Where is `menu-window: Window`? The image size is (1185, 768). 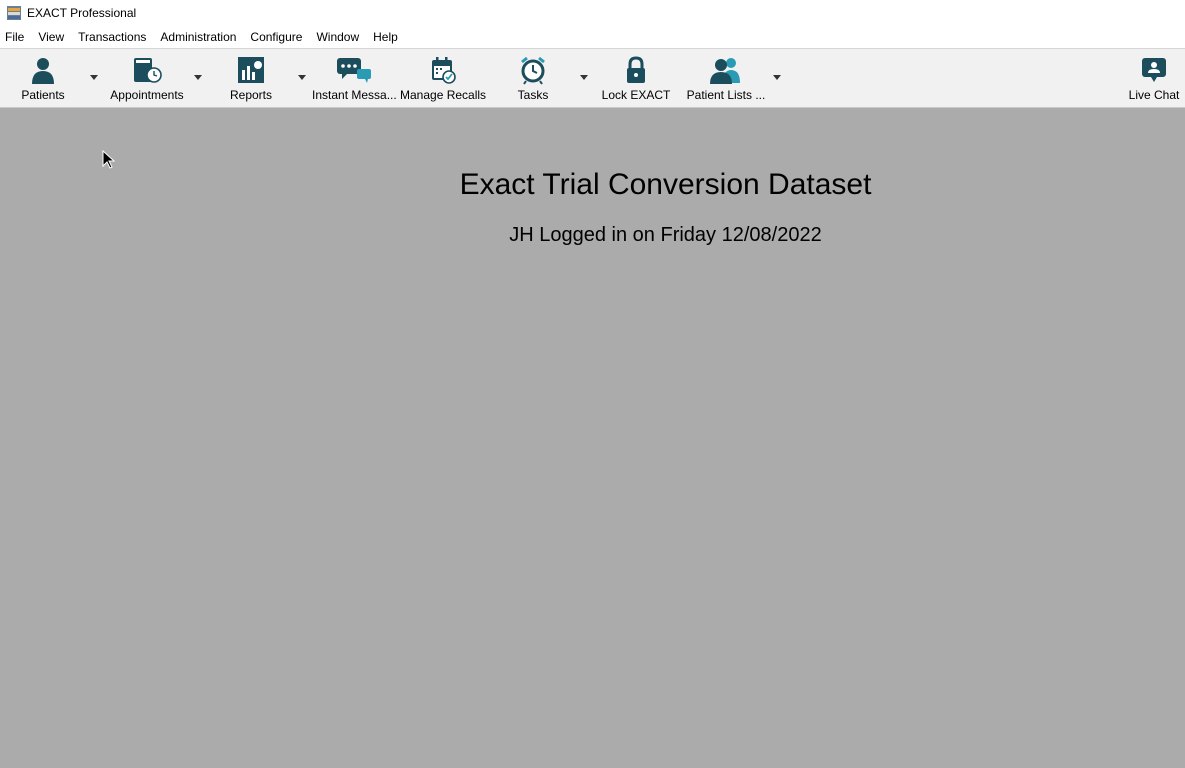
menu-window: Window is located at coordinates (337, 37).